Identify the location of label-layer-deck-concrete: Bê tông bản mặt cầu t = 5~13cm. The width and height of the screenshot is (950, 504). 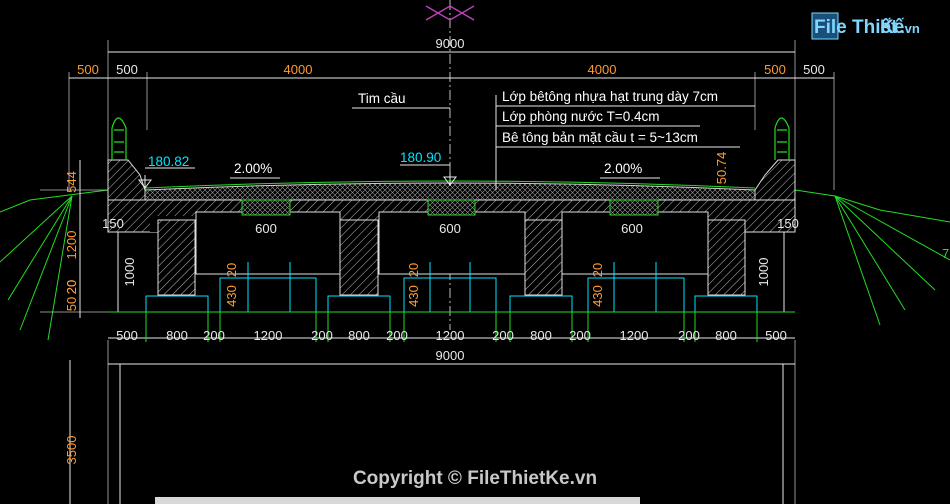
(600, 137).